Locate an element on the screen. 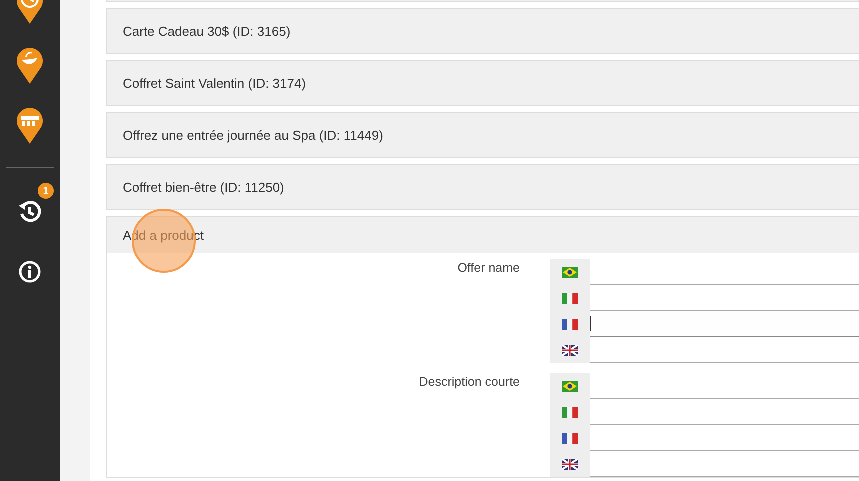 The width and height of the screenshot is (859, 481). product-title: Coffret bien-être (ID: 11250) is located at coordinates (203, 187).